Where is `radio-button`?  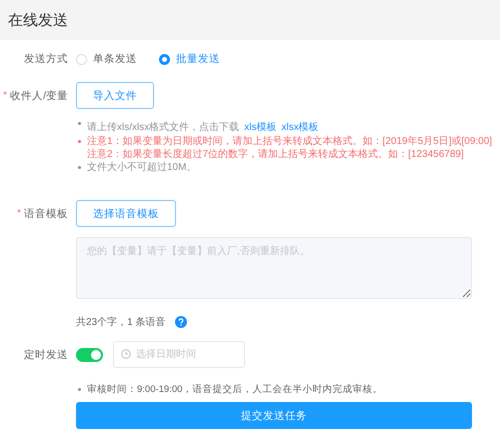
radio-button is located at coordinates (164, 59).